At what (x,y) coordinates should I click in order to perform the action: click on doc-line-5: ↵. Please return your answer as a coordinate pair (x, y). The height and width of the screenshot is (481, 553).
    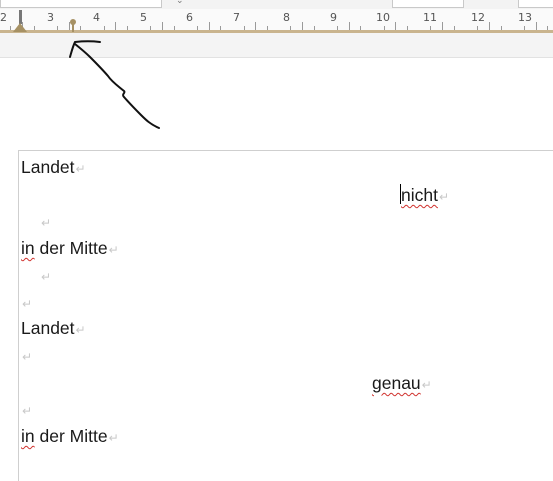
    Looking at the image, I should click on (45, 276).